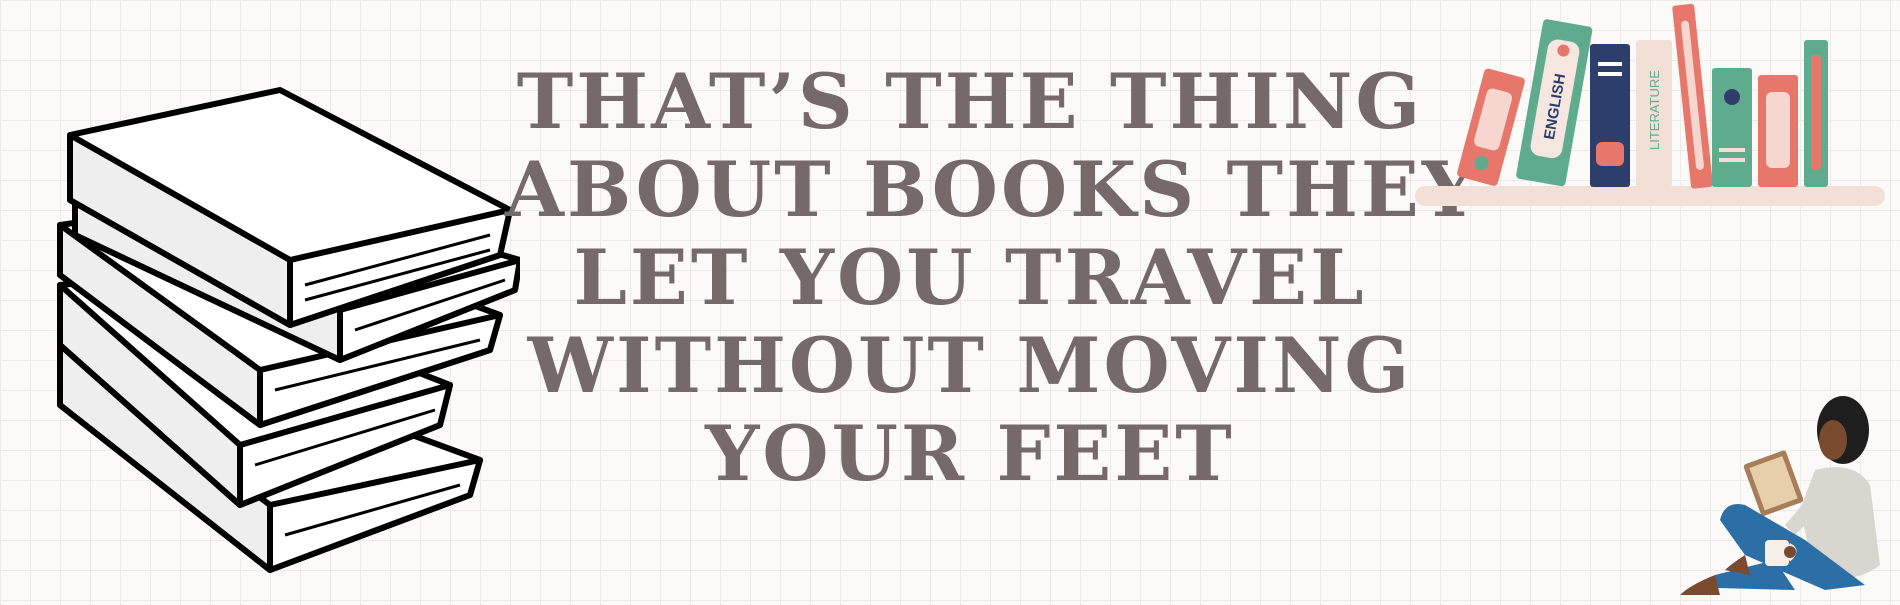 This screenshot has width=1900, height=605. I want to click on quote-line-2: ABOUT BOOKS THEY, so click(992, 189).